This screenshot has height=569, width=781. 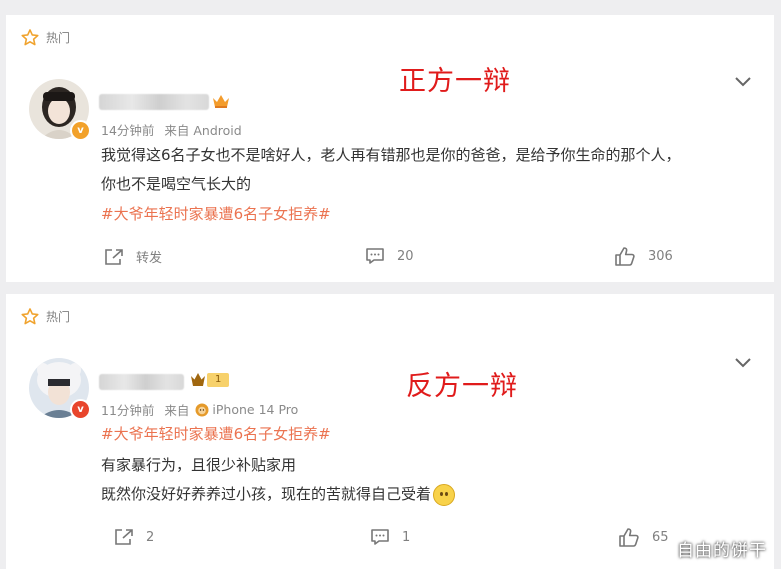 I want to click on like-count: 65, so click(x=660, y=537).